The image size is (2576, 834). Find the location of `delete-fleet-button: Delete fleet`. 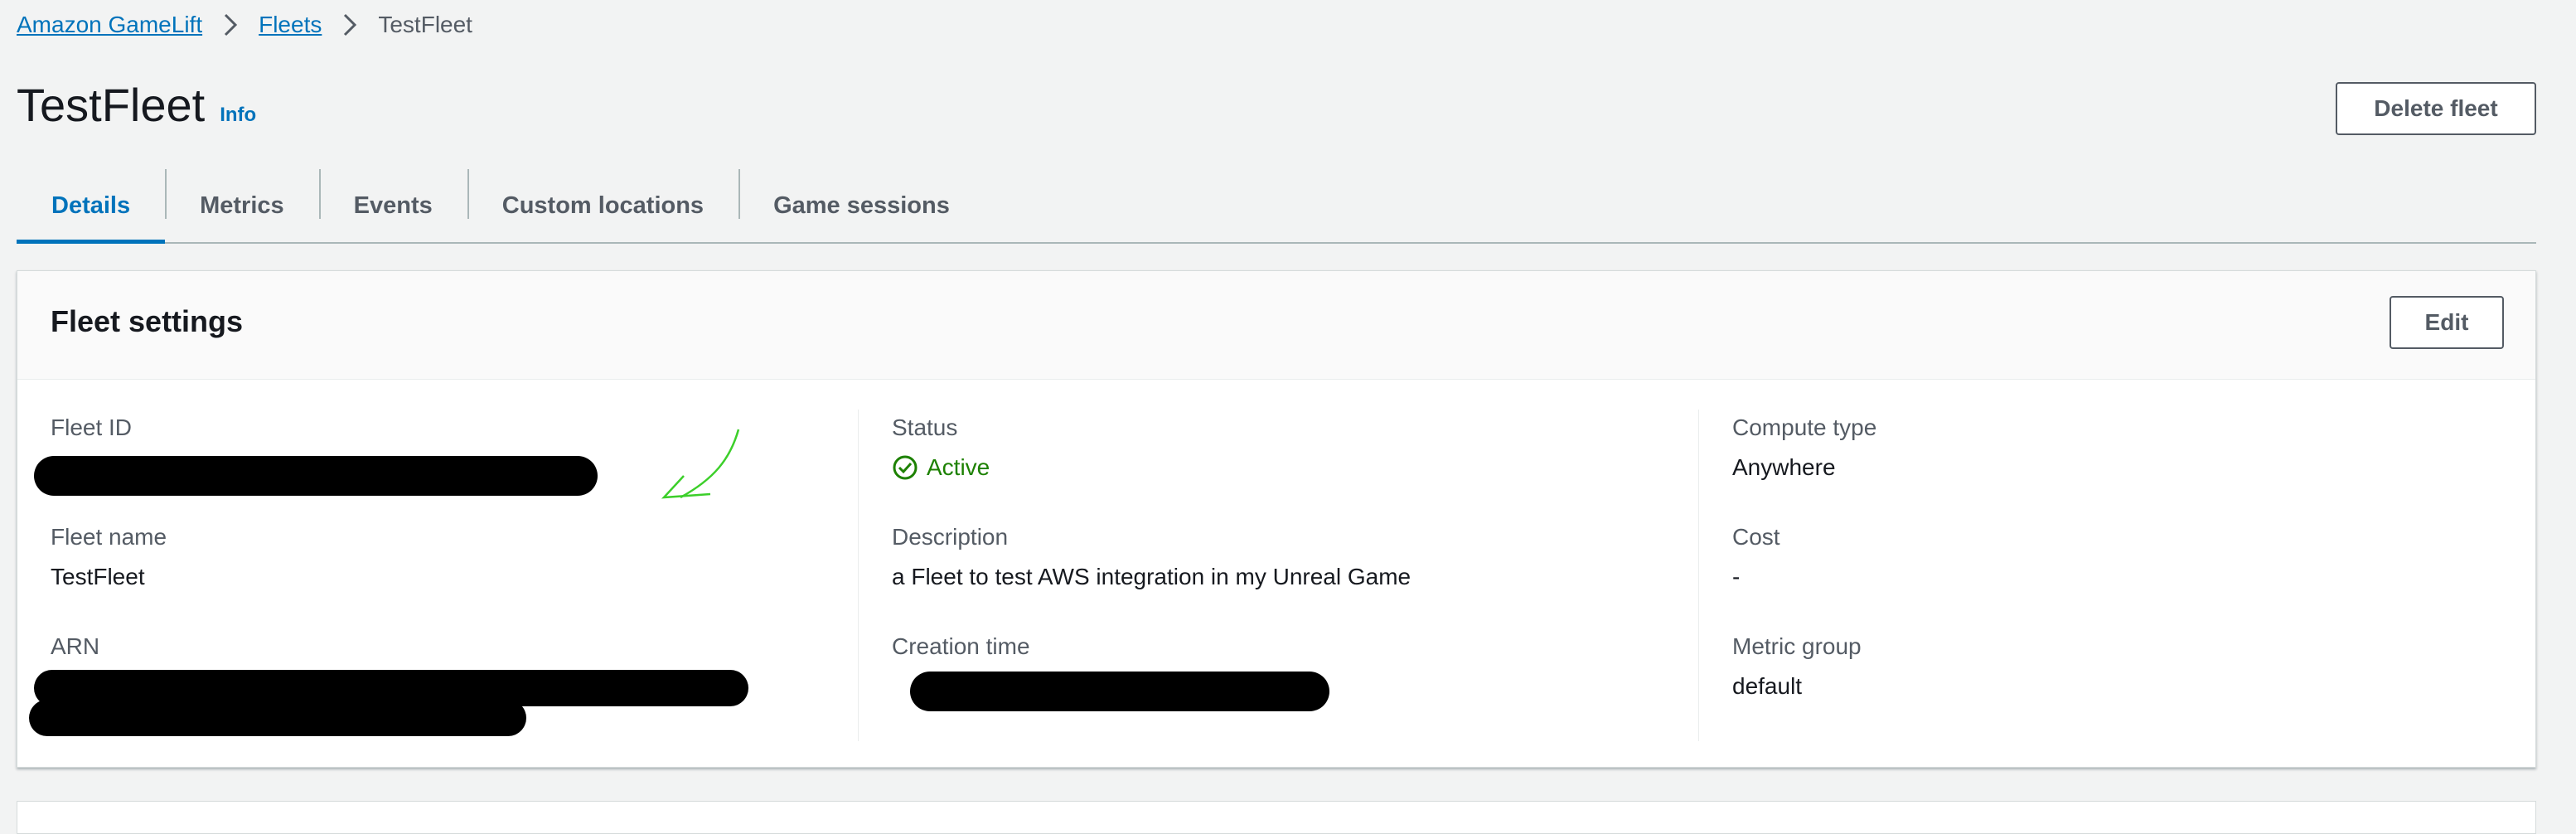

delete-fleet-button: Delete fleet is located at coordinates (2436, 109).